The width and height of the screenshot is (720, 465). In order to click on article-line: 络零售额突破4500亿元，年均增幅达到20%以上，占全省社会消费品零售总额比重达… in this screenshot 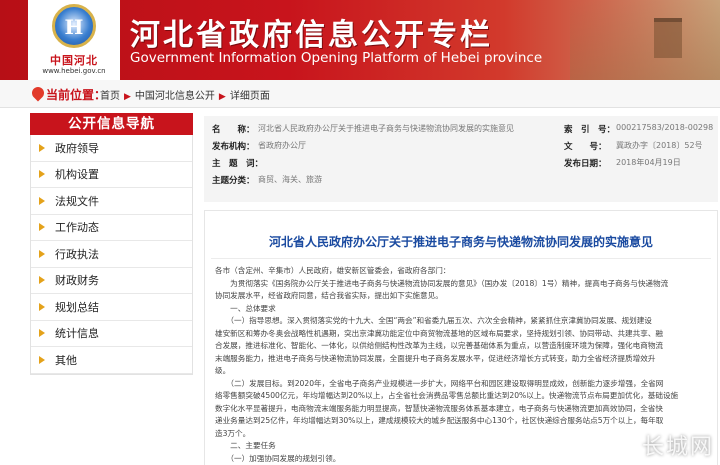, I will do `click(447, 395)`.